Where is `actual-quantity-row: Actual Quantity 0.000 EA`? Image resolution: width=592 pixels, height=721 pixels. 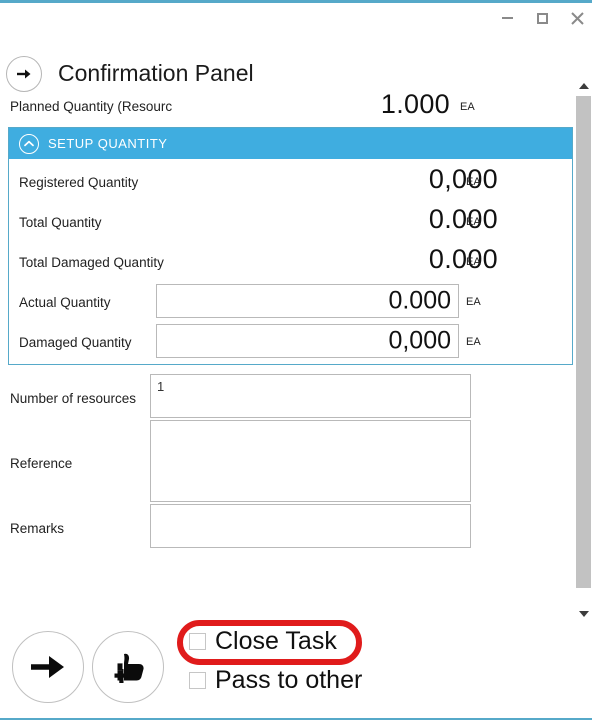
actual-quantity-row: Actual Quantity 0.000 EA is located at coordinates (290, 301).